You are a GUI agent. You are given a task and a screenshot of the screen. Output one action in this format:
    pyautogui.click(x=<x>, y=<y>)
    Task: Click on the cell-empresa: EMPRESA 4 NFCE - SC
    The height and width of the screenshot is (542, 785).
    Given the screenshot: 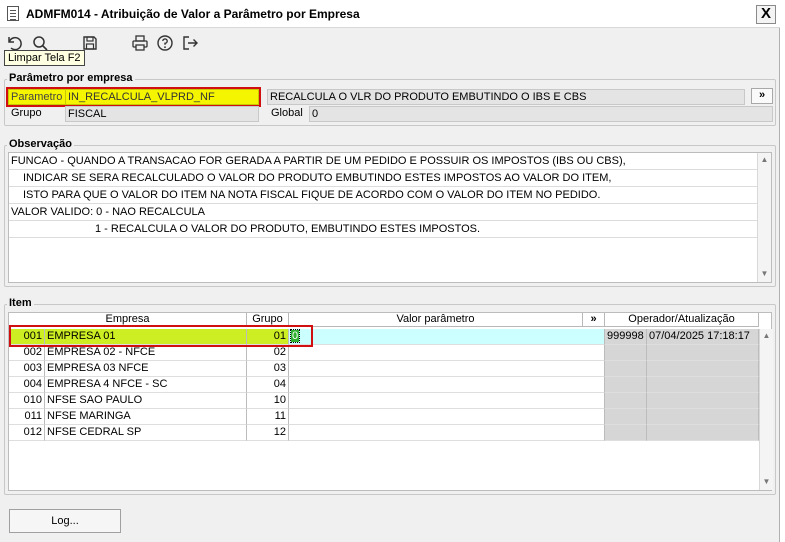 What is the action you would take?
    pyautogui.click(x=146, y=385)
    